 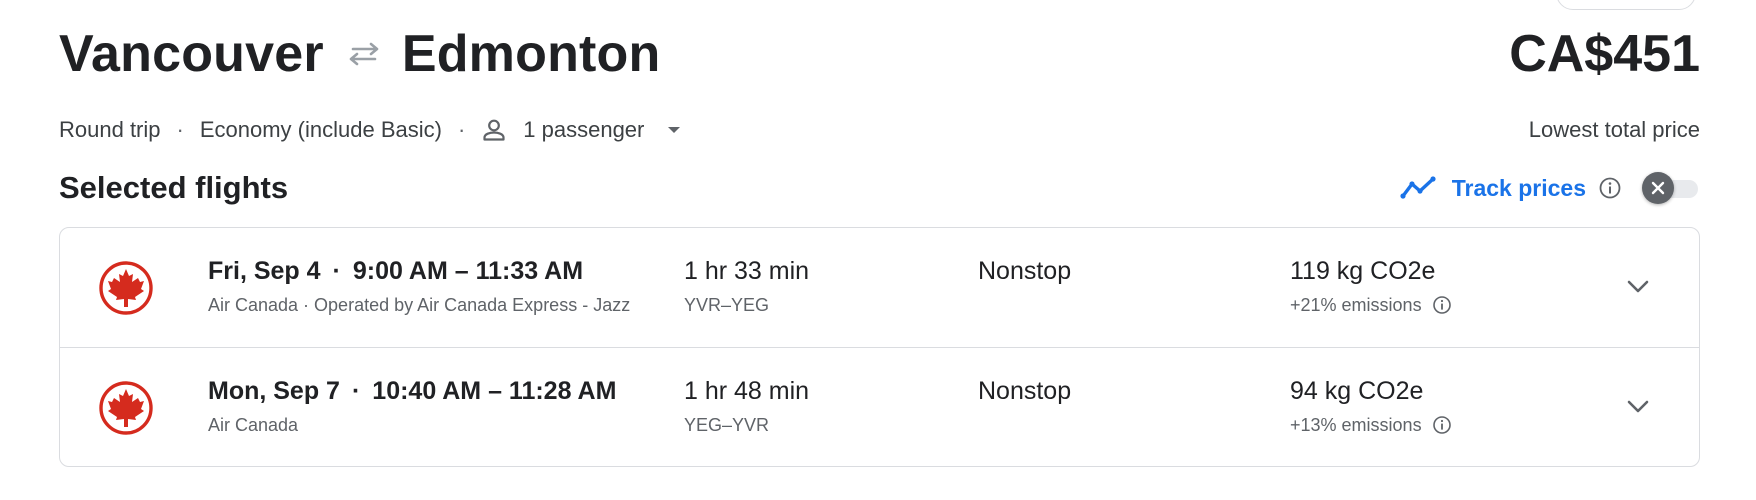 I want to click on flight-emissions-column: 94 kg CO2e +13% emissions, so click(x=1371, y=406).